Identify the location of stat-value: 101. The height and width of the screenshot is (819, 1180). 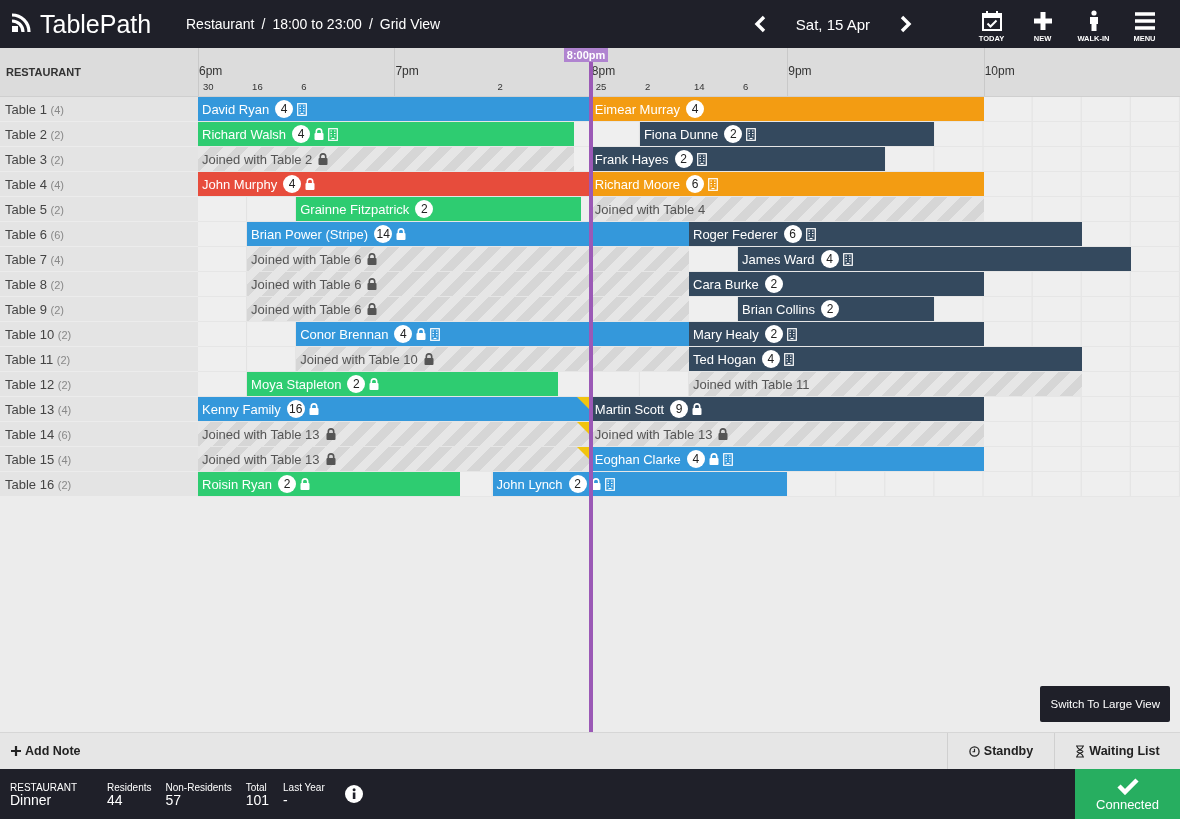
(257, 799).